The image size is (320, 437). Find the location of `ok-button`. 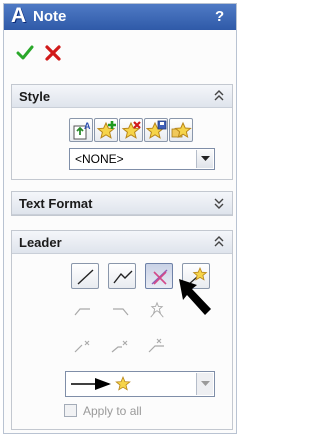

ok-button is located at coordinates (25, 53).